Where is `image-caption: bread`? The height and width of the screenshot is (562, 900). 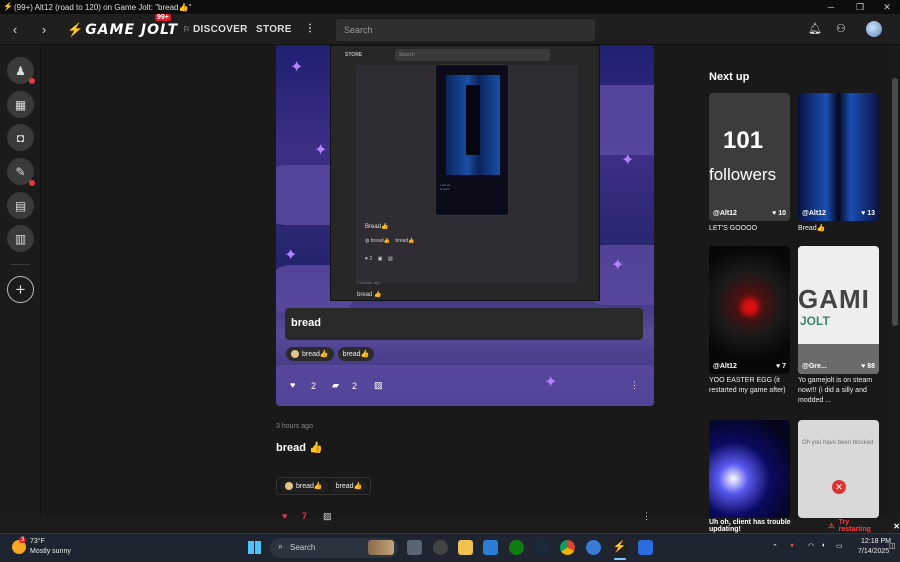
image-caption: bread is located at coordinates (464, 324).